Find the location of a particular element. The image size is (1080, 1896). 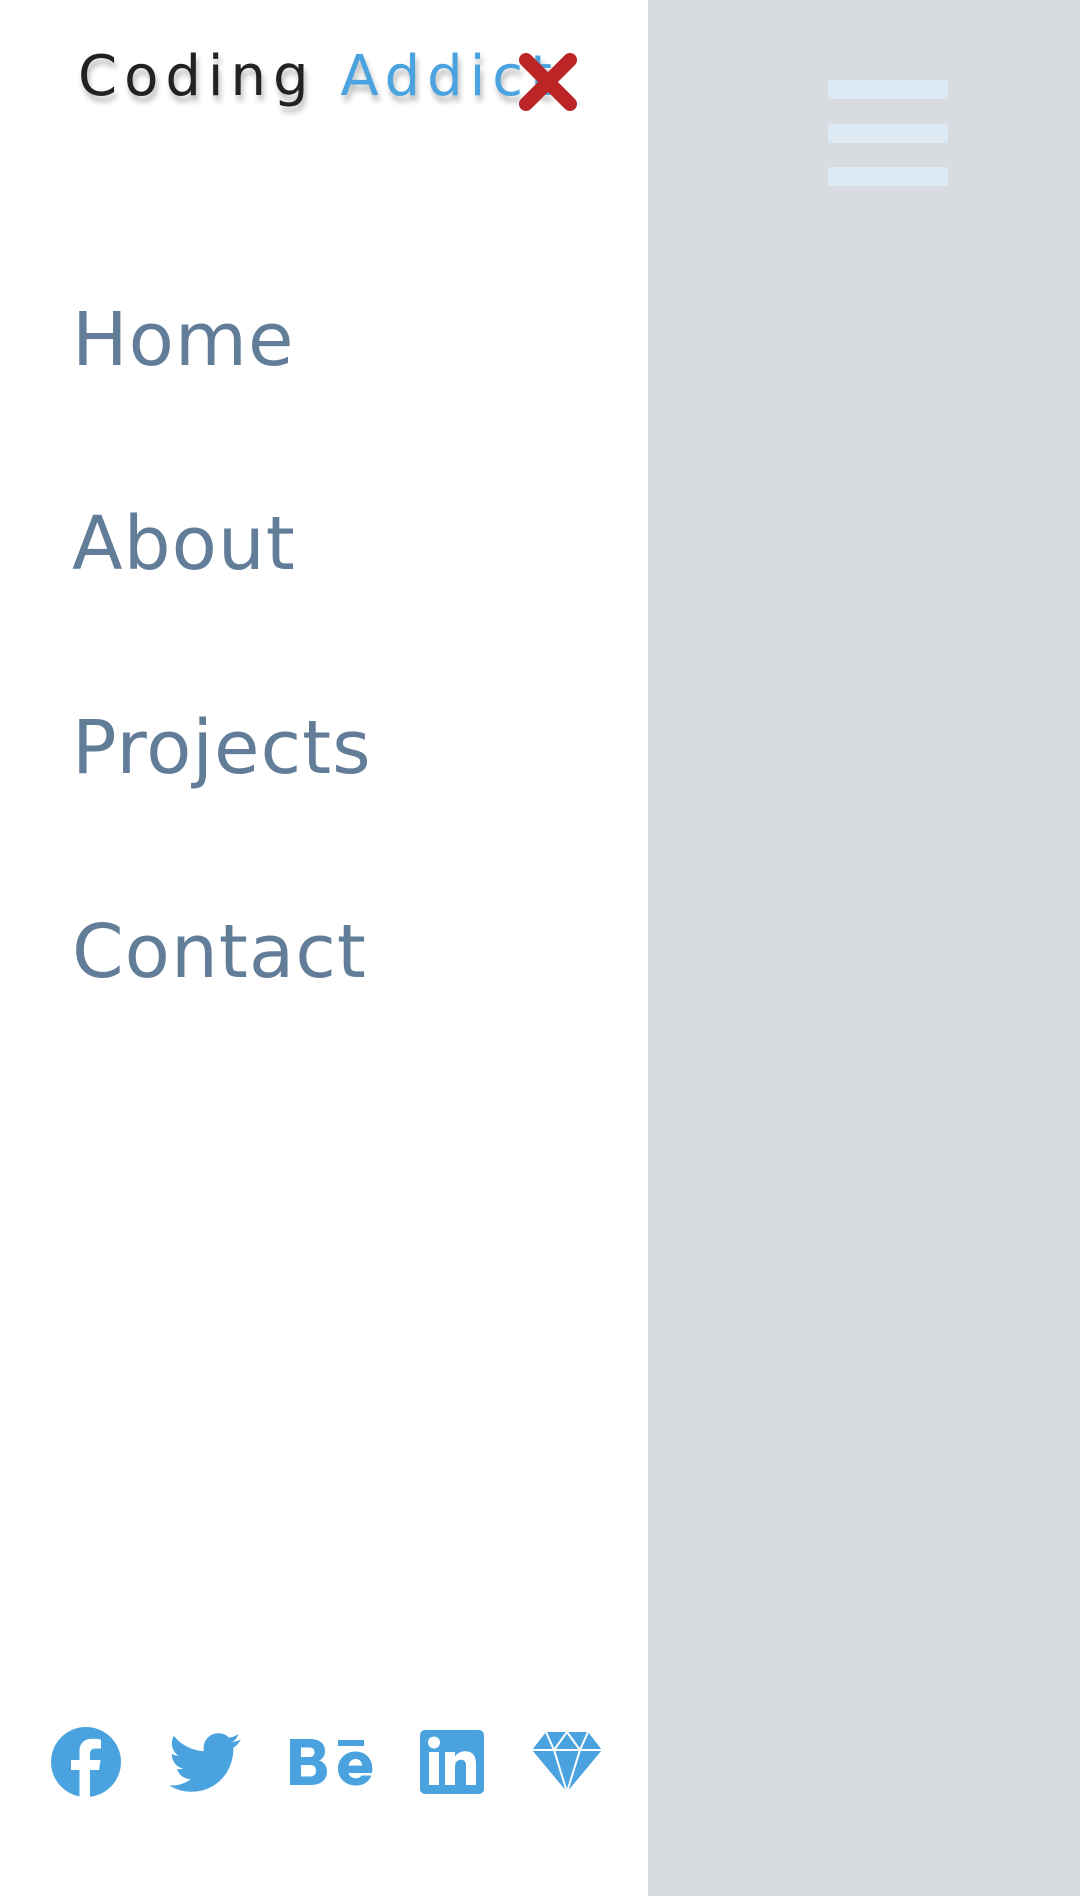

logo: Coding Addict is located at coordinates (318, 76).